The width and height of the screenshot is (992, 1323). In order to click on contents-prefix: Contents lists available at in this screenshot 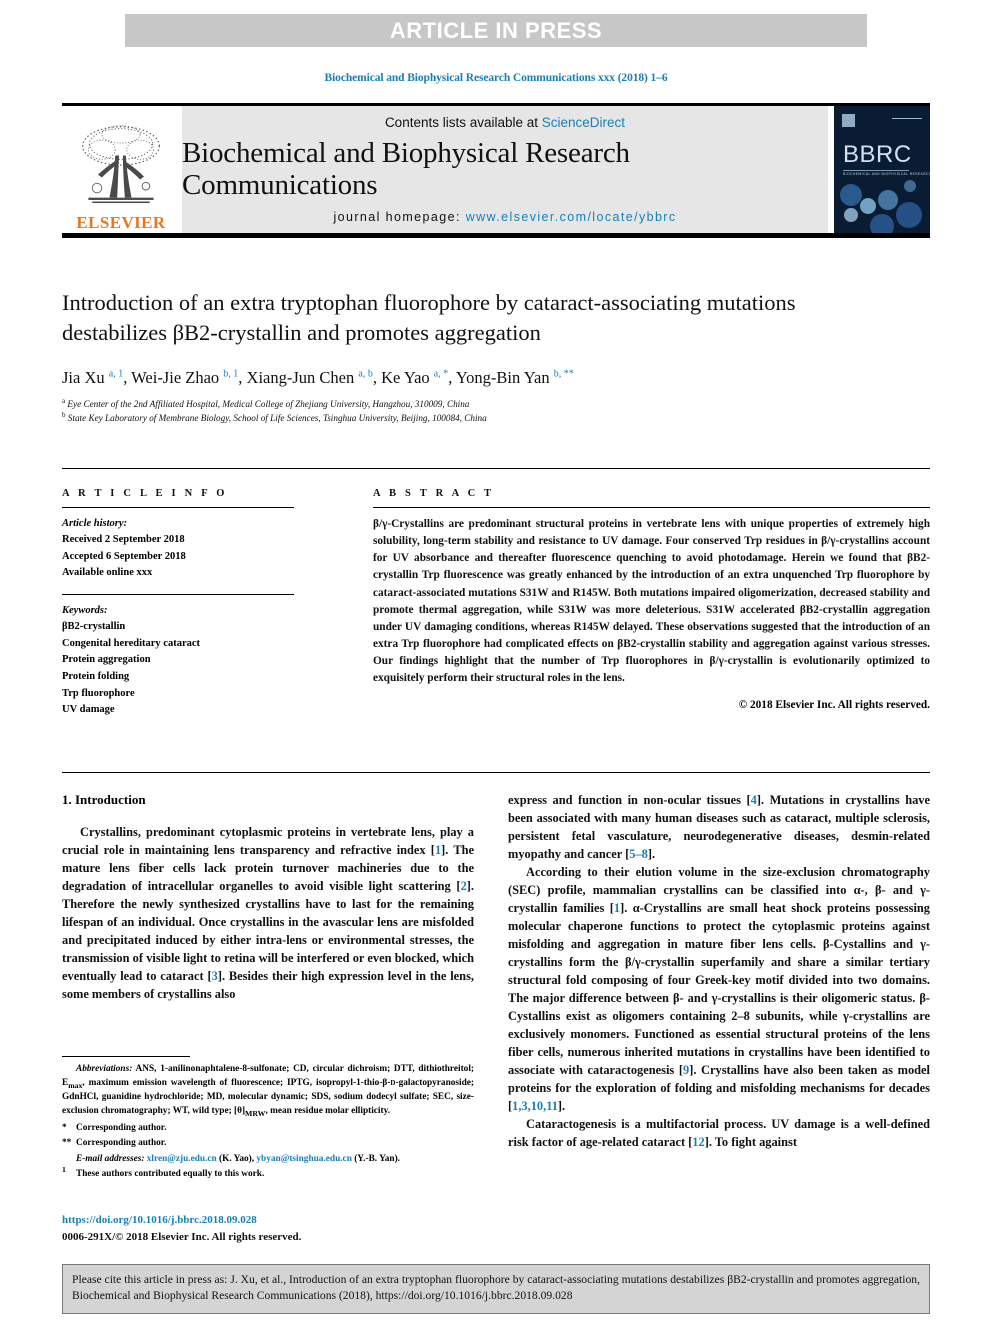, I will do `click(463, 122)`.